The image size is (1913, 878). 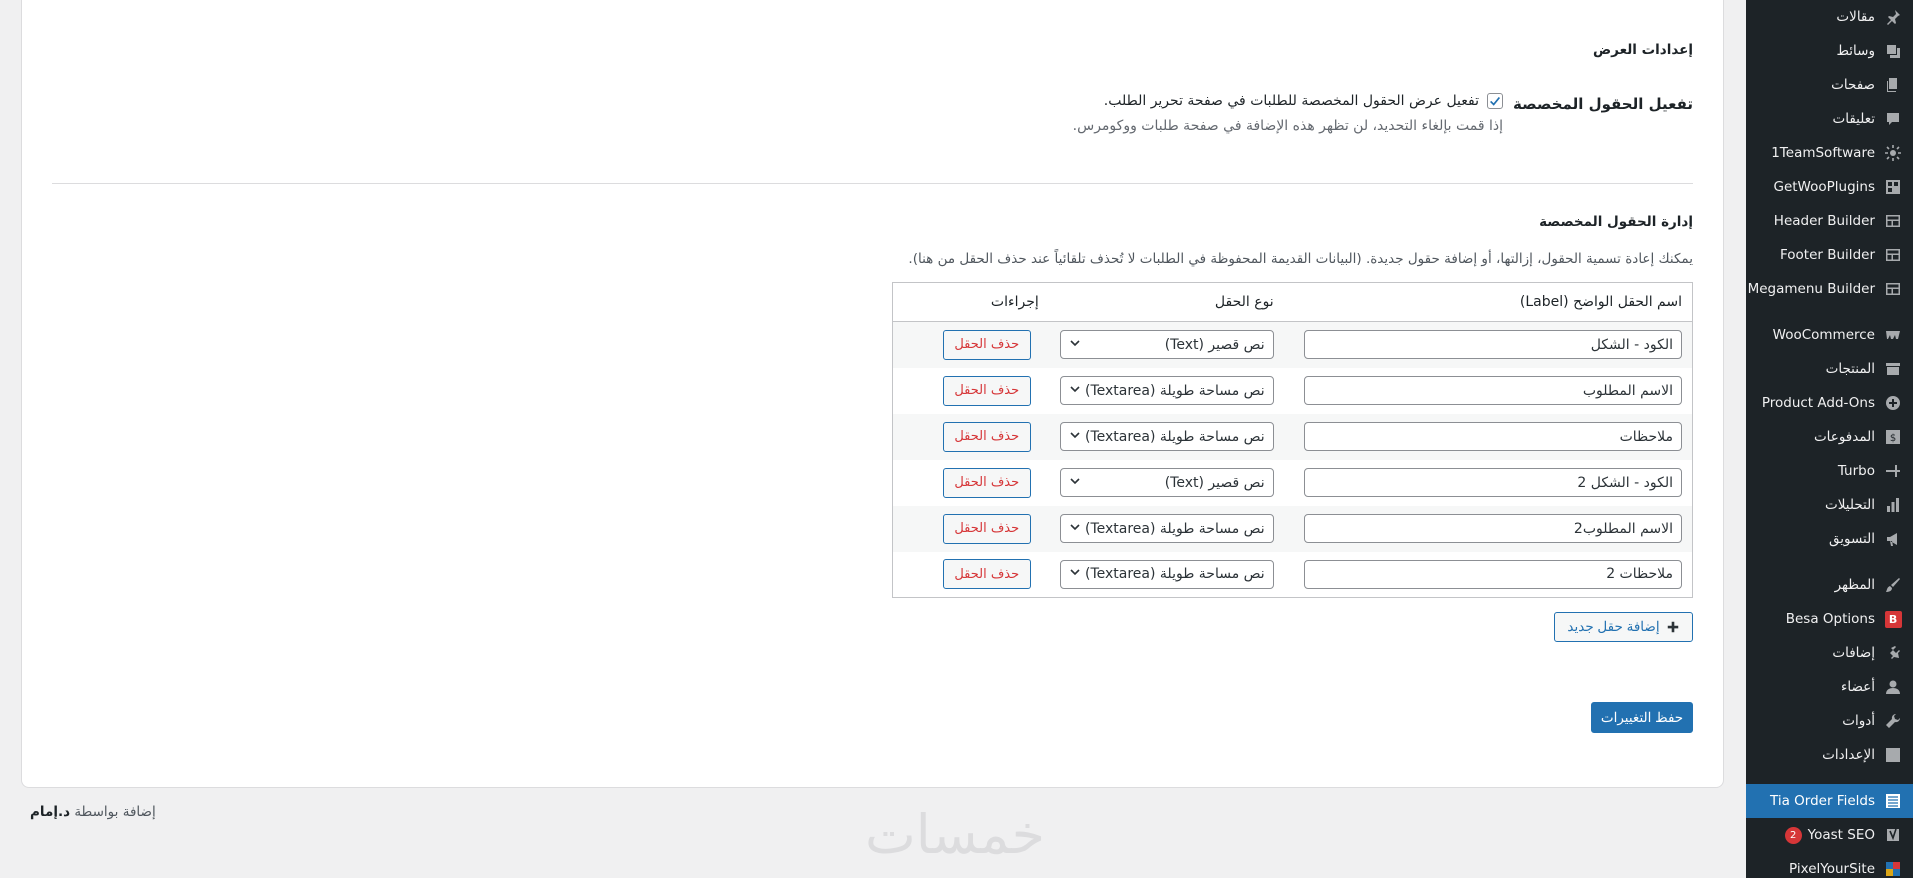 I want to click on field-label-input: ملاحظات 2, so click(x=1493, y=574).